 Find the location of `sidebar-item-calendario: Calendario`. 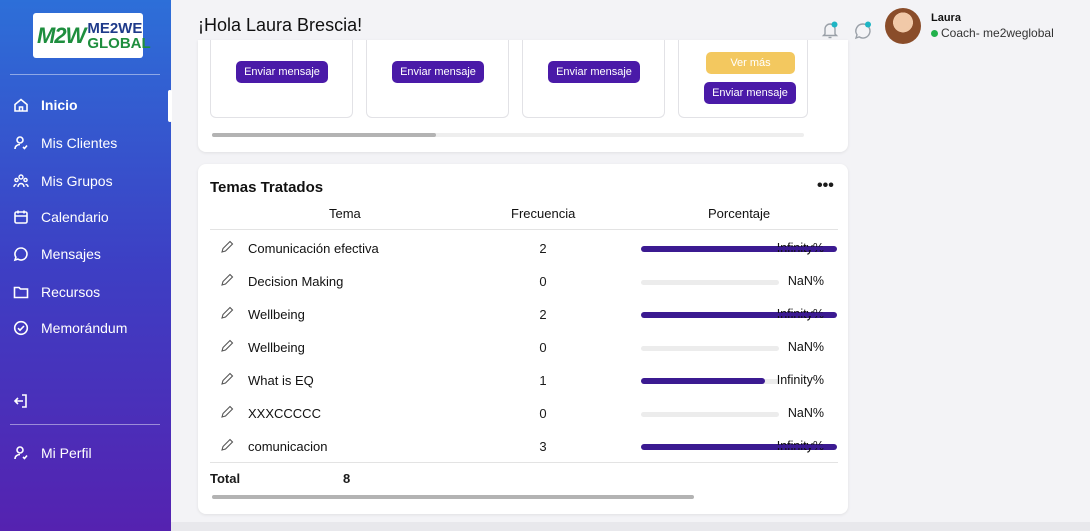

sidebar-item-calendario: Calendario is located at coordinates (60, 217).